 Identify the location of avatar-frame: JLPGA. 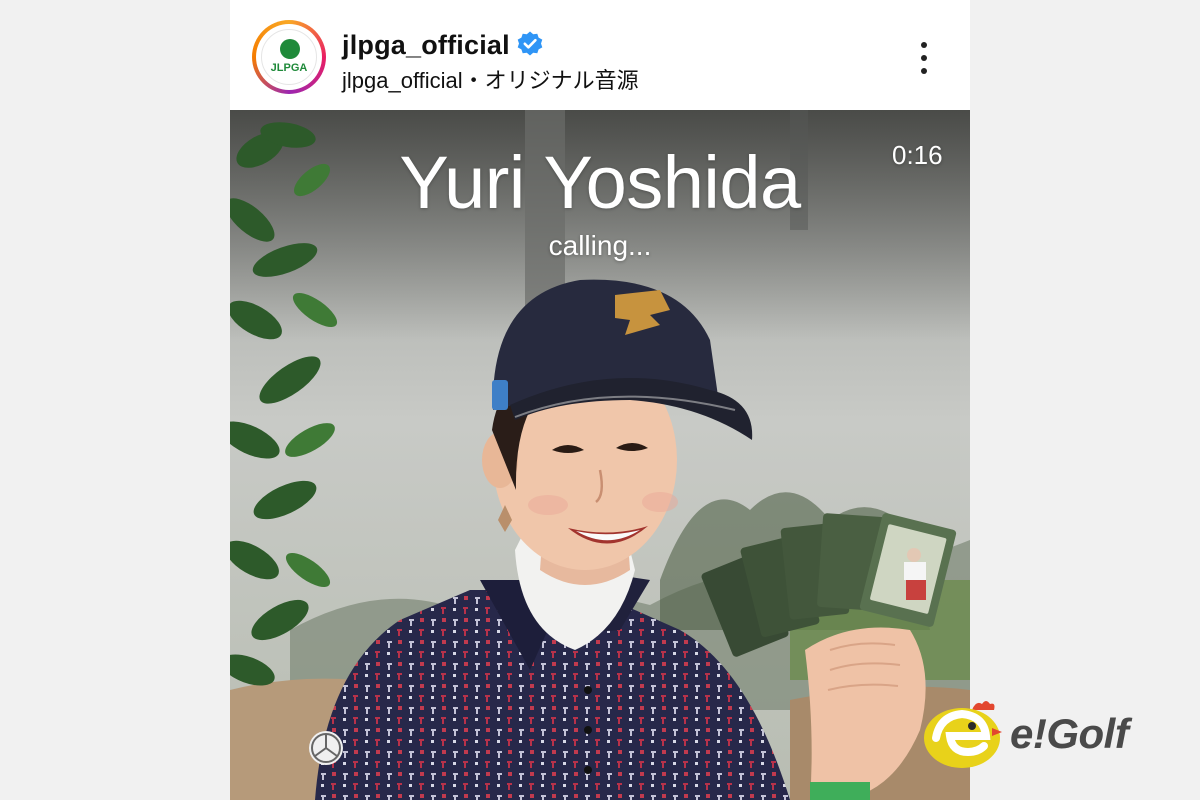
(289, 57).